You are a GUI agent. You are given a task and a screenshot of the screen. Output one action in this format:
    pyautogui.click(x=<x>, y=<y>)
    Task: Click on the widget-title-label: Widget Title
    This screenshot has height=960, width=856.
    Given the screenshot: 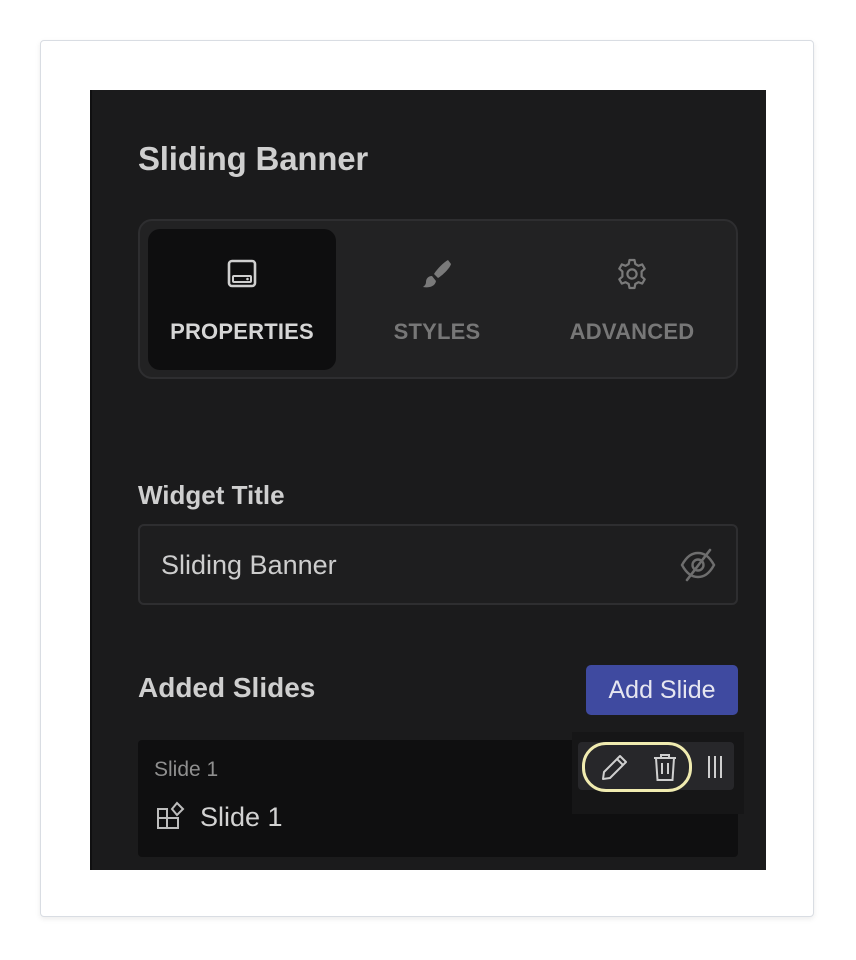 What is the action you would take?
    pyautogui.click(x=211, y=495)
    